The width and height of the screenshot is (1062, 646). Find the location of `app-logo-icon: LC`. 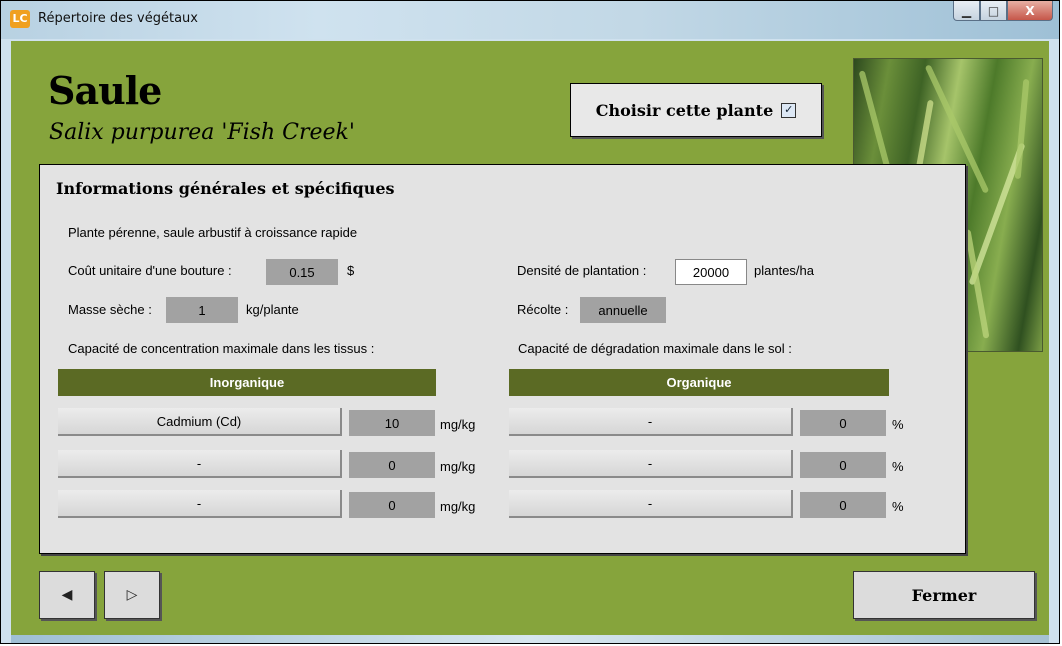

app-logo-icon: LC is located at coordinates (20, 19).